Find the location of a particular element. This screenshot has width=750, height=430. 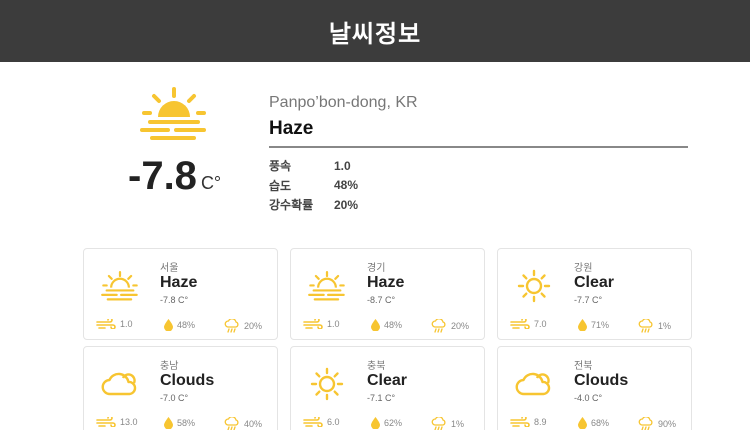

header-bar: 날씨정보 is located at coordinates (375, 31).